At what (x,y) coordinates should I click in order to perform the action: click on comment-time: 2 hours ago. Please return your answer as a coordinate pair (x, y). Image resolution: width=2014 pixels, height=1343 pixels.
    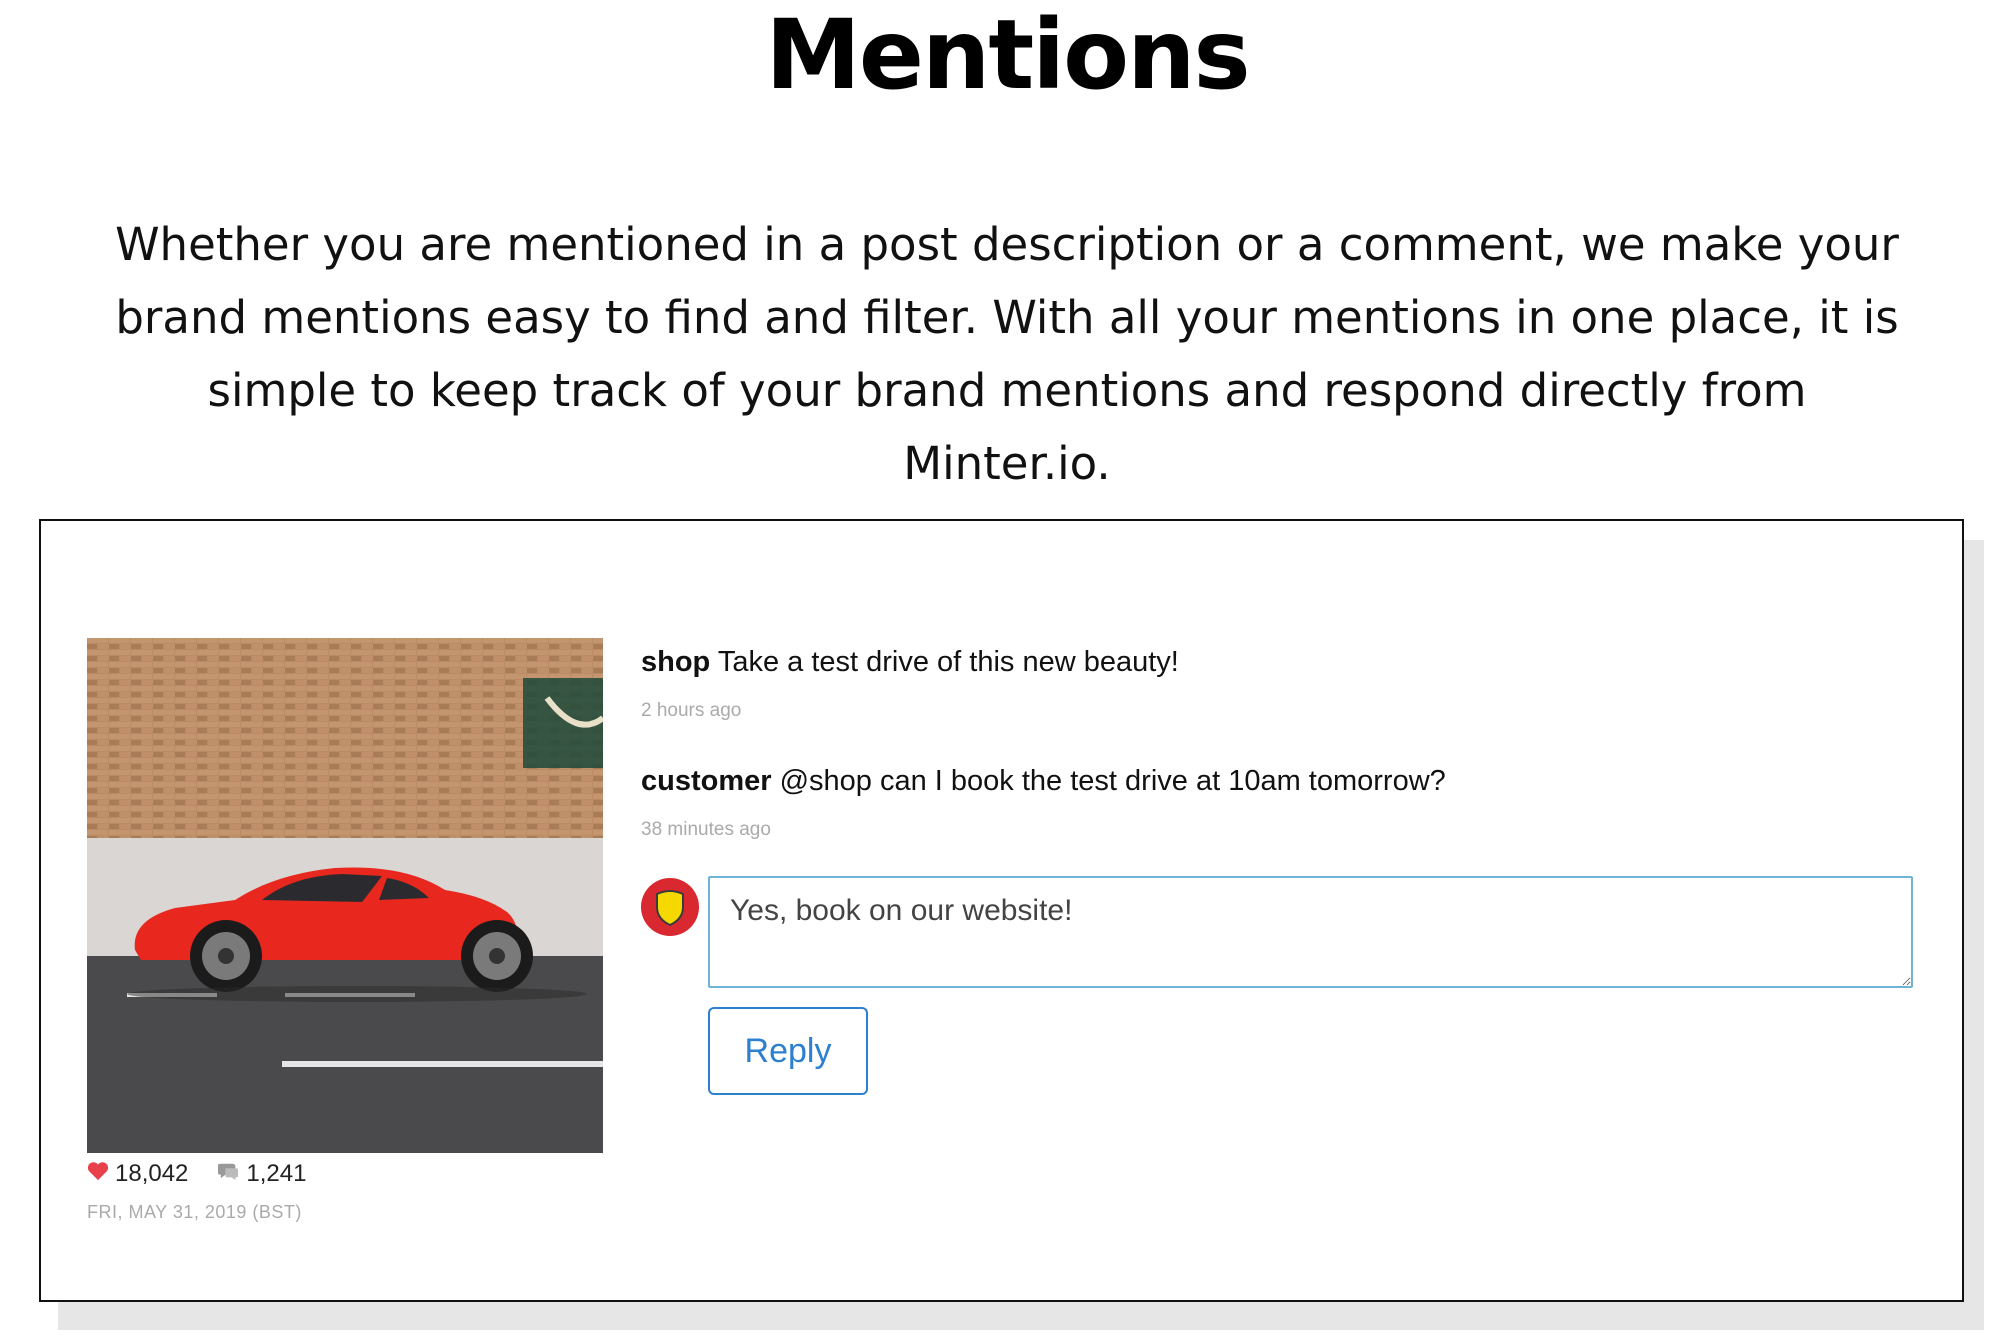
    Looking at the image, I should click on (691, 710).